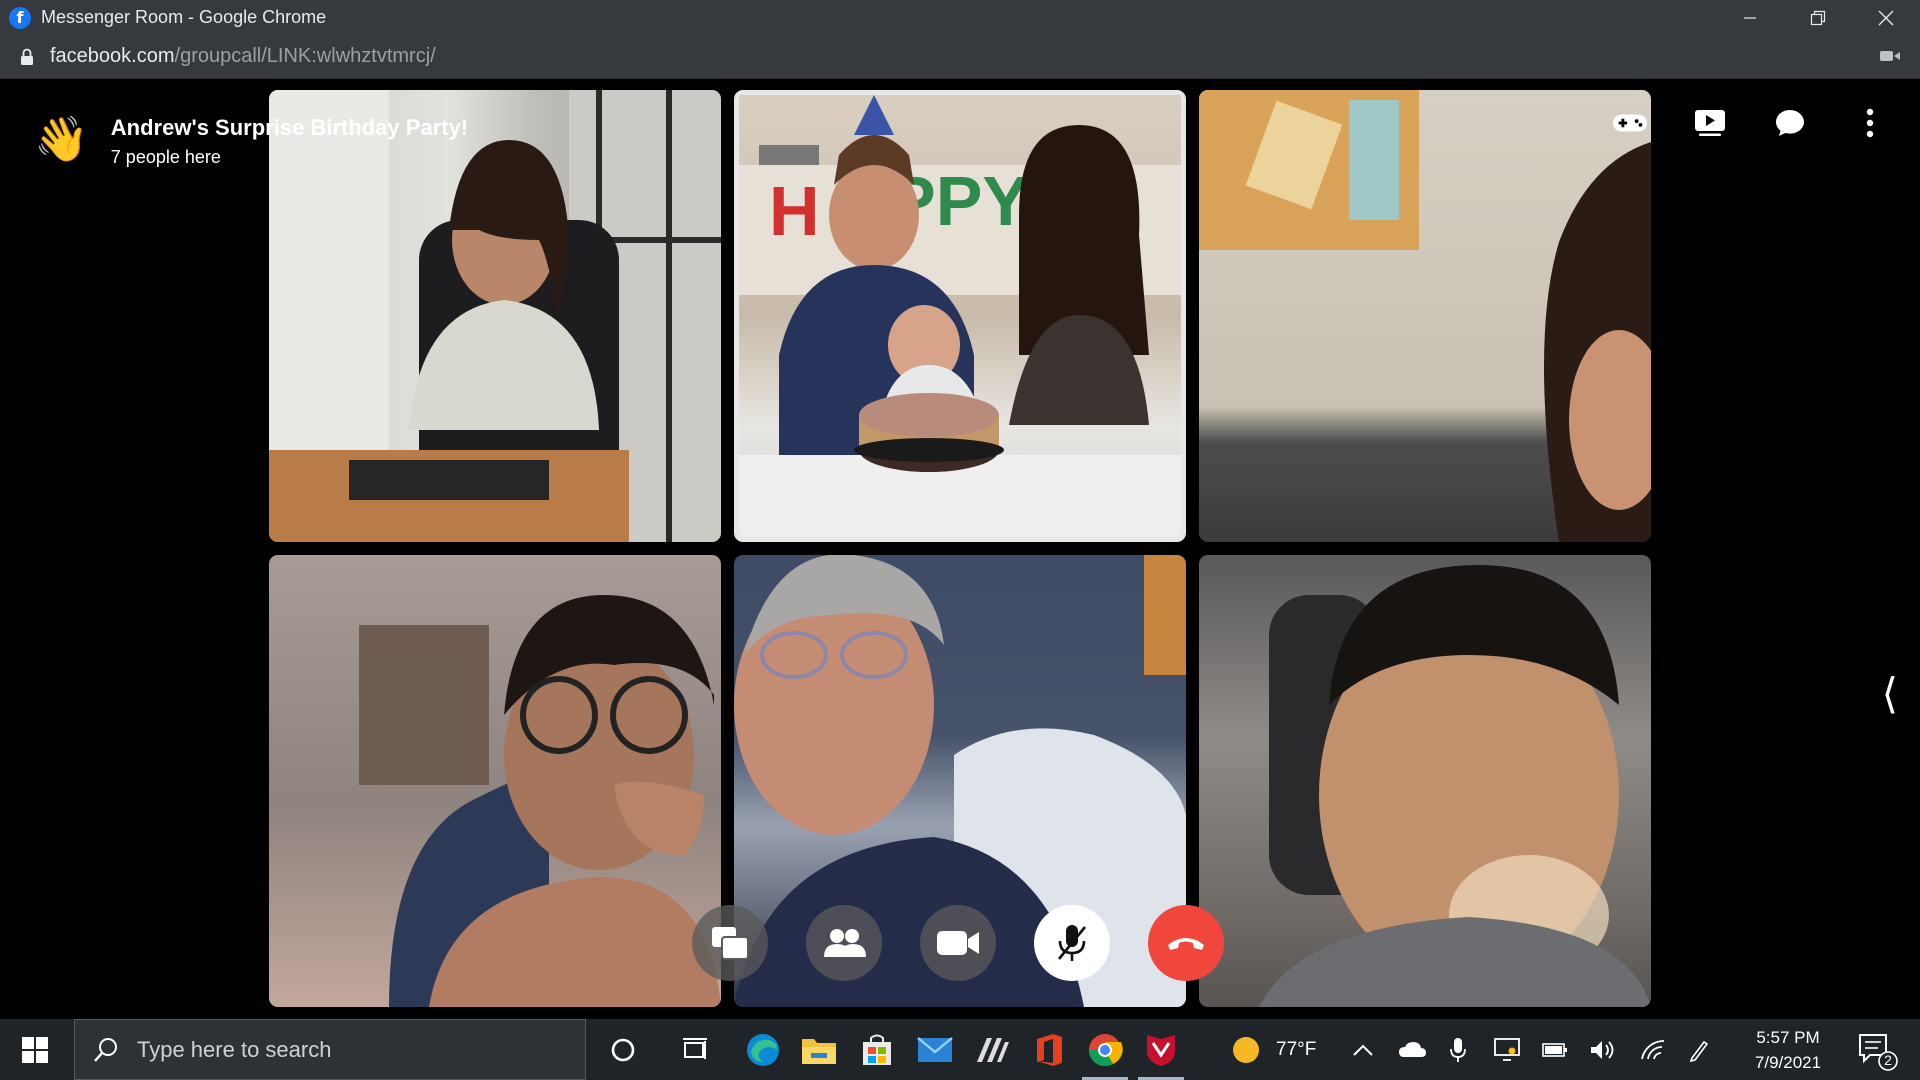  Describe the element at coordinates (1699, 1049) in the screenshot. I see `pen-workspace-icon` at that location.